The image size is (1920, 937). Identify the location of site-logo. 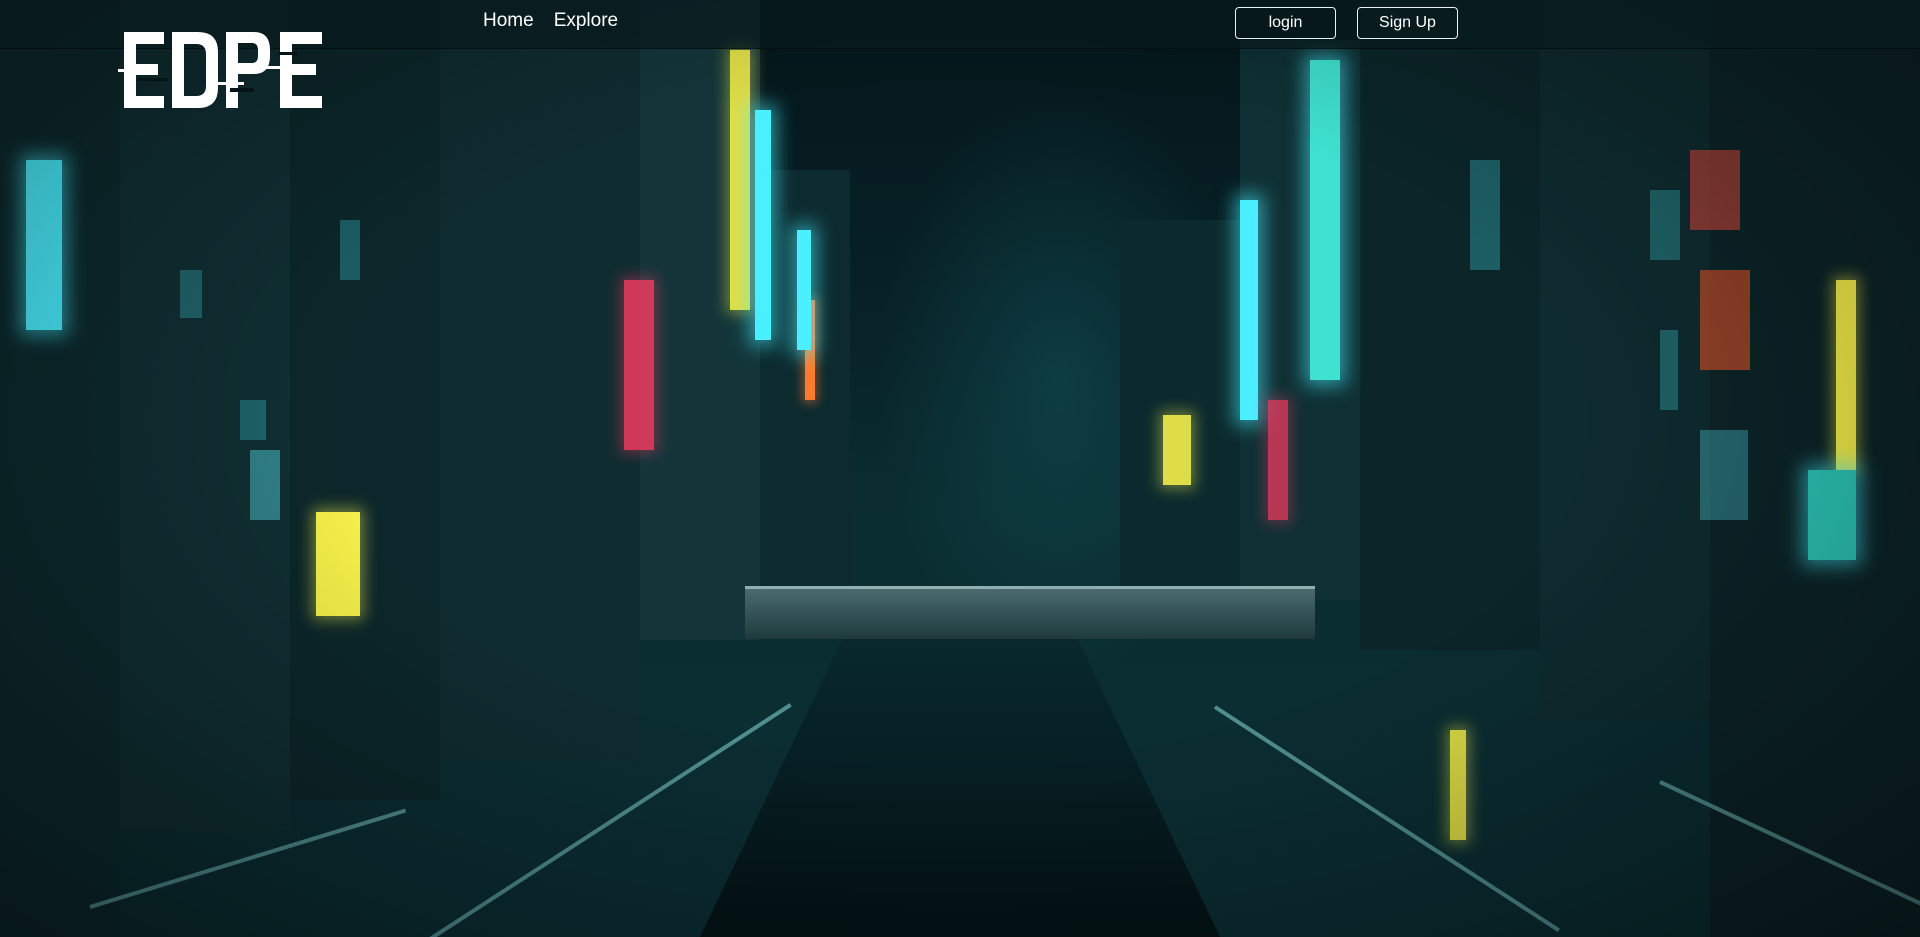
(225, 70).